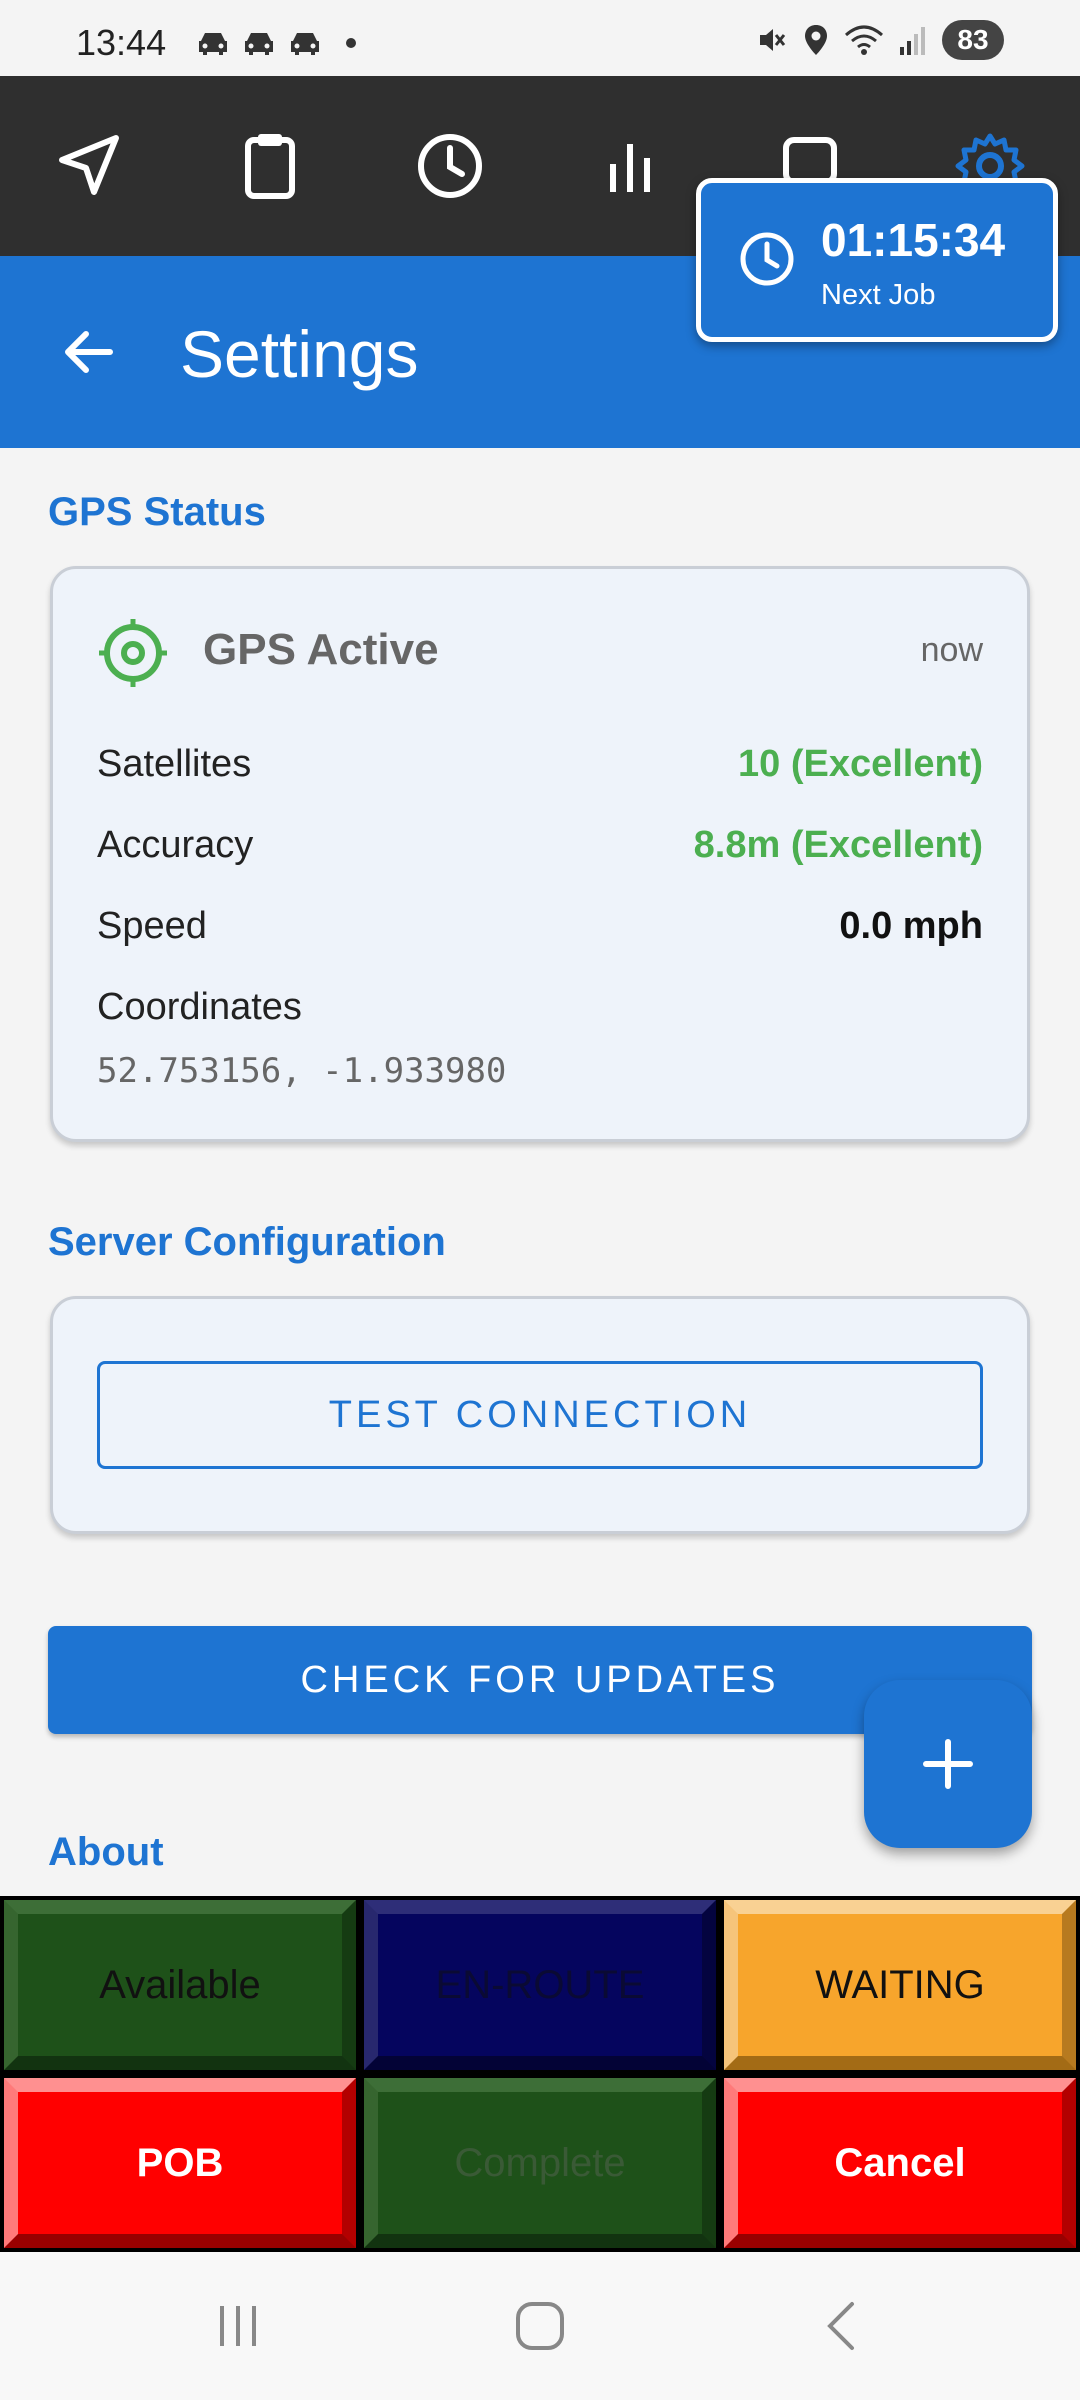 Image resolution: width=1080 pixels, height=2400 pixels. Describe the element at coordinates (174, 764) in the screenshot. I see `satellites-label: Satellites` at that location.